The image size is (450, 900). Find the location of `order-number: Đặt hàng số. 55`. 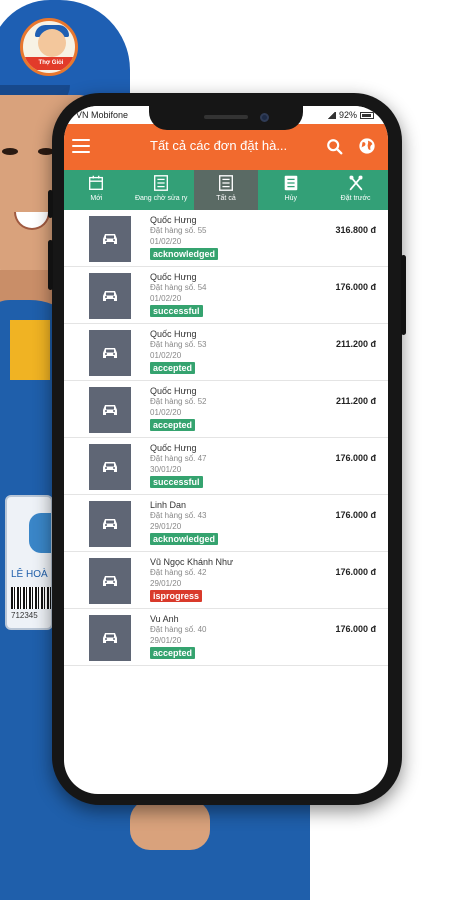

order-number: Đặt hàng số. 55 is located at coordinates (178, 230).